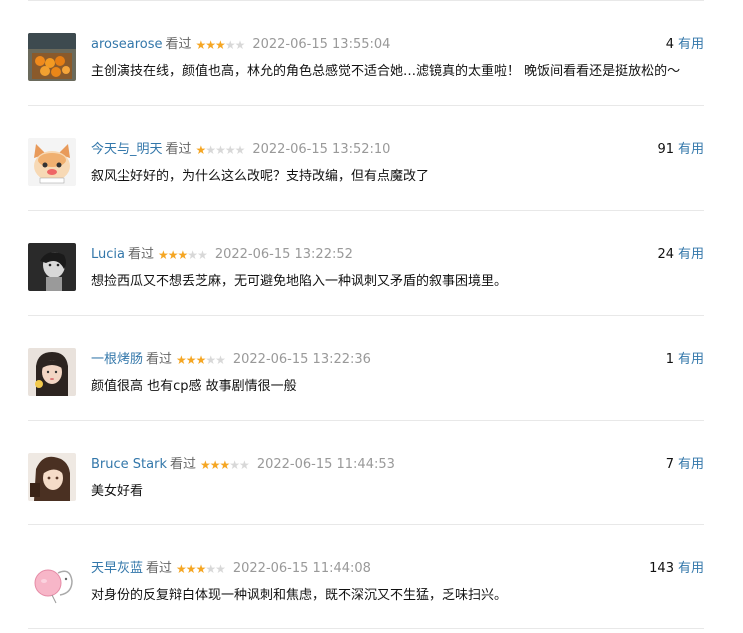 Image resolution: width=743 pixels, height=633 pixels. Describe the element at coordinates (301, 359) in the screenshot. I see `comment-time: 2022-06-15 13:22:36` at that location.